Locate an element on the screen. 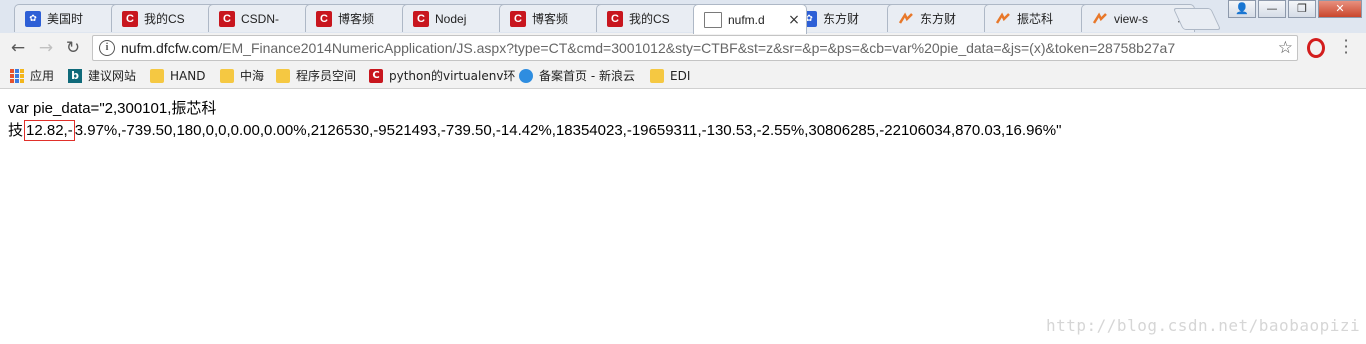 The width and height of the screenshot is (1366, 344). reload-icon: ↻ is located at coordinates (73, 48).